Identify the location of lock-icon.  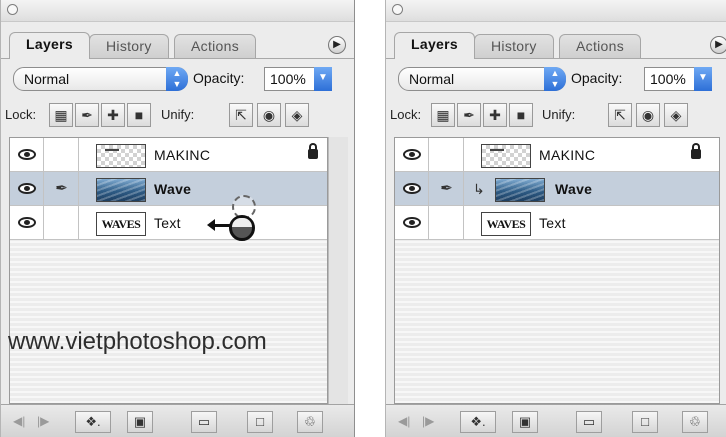
(313, 151).